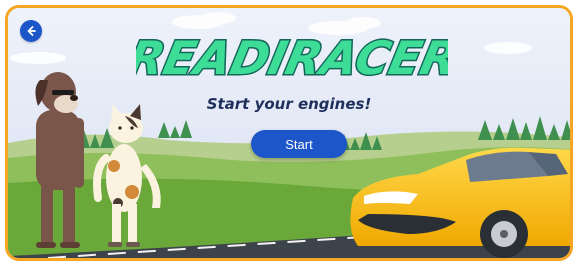  I want to click on arrow-left-icon, so click(31, 31).